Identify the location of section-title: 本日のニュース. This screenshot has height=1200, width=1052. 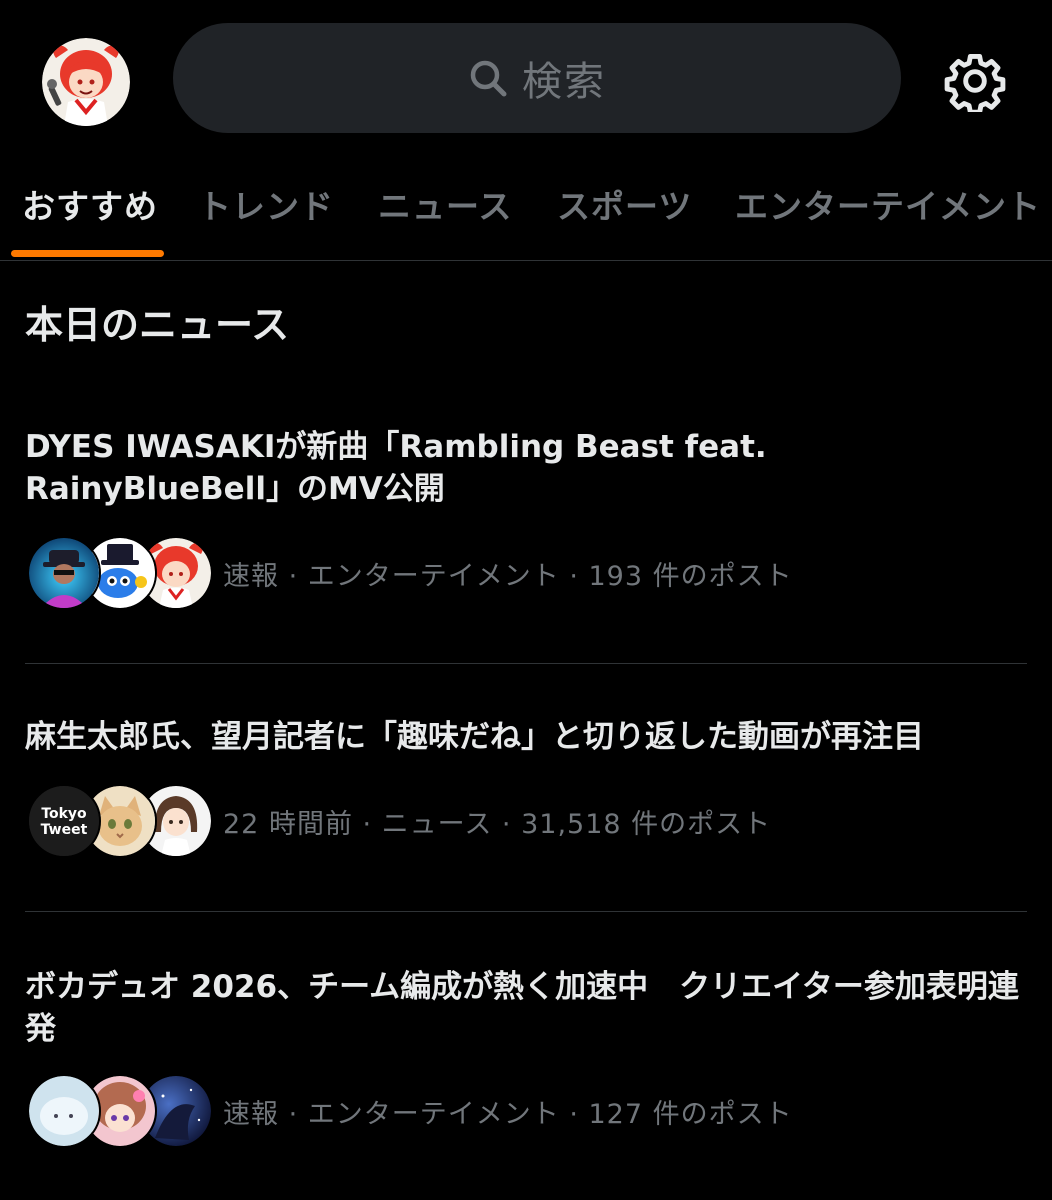
(157, 325).